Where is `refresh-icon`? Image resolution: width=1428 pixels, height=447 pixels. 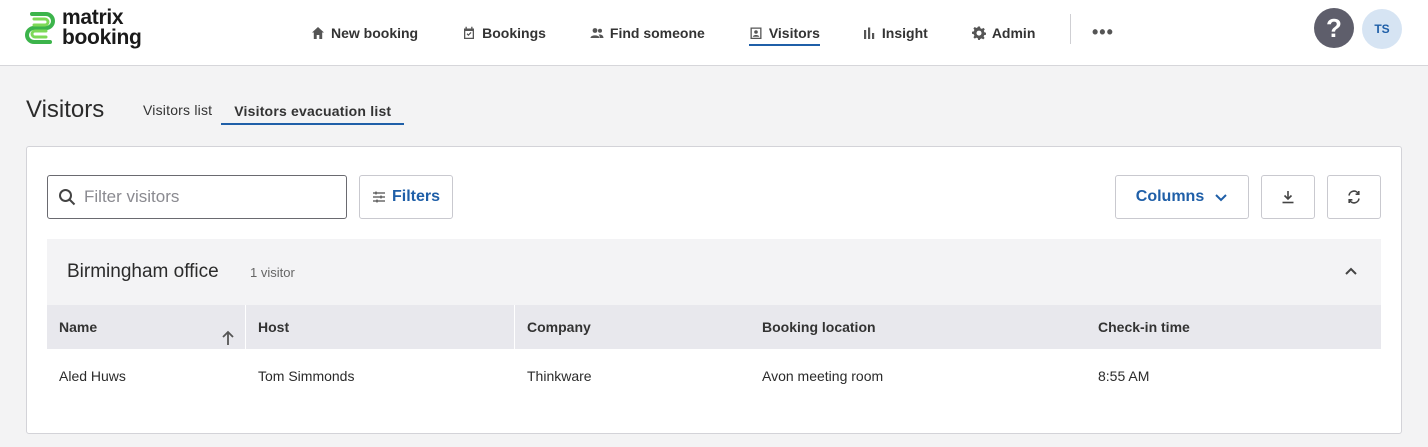 refresh-icon is located at coordinates (1354, 197).